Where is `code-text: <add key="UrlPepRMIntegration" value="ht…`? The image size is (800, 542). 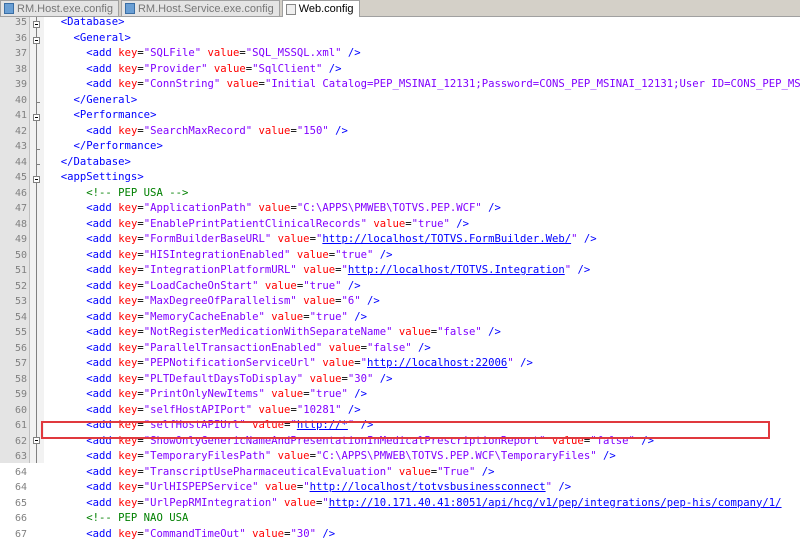 code-text: <add key="UrlPepRMIntegration" value="ht… is located at coordinates (415, 504).